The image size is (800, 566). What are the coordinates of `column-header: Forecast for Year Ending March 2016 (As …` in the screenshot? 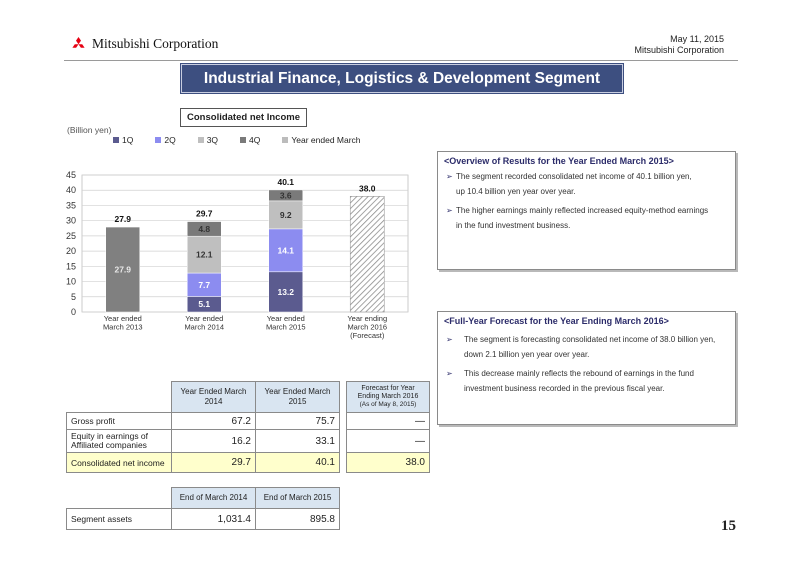 It's located at (388, 397).